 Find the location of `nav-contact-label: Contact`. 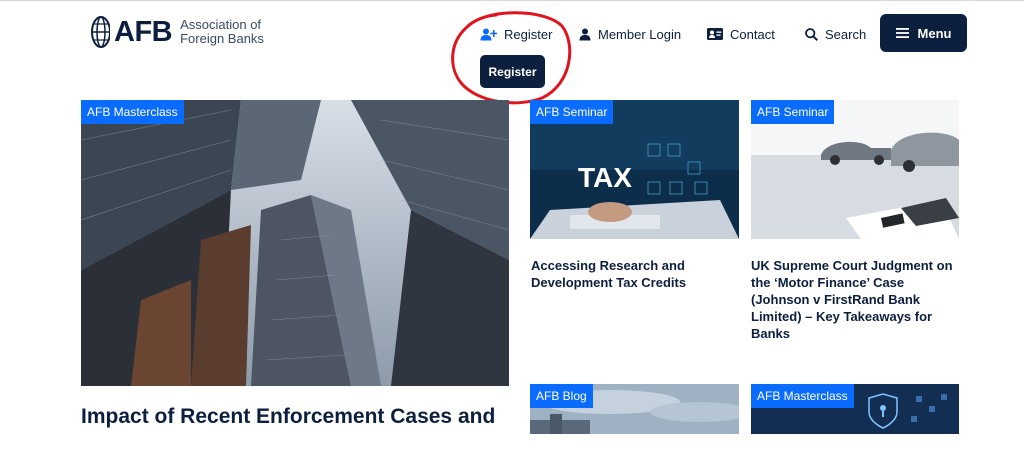

nav-contact-label: Contact is located at coordinates (752, 34).